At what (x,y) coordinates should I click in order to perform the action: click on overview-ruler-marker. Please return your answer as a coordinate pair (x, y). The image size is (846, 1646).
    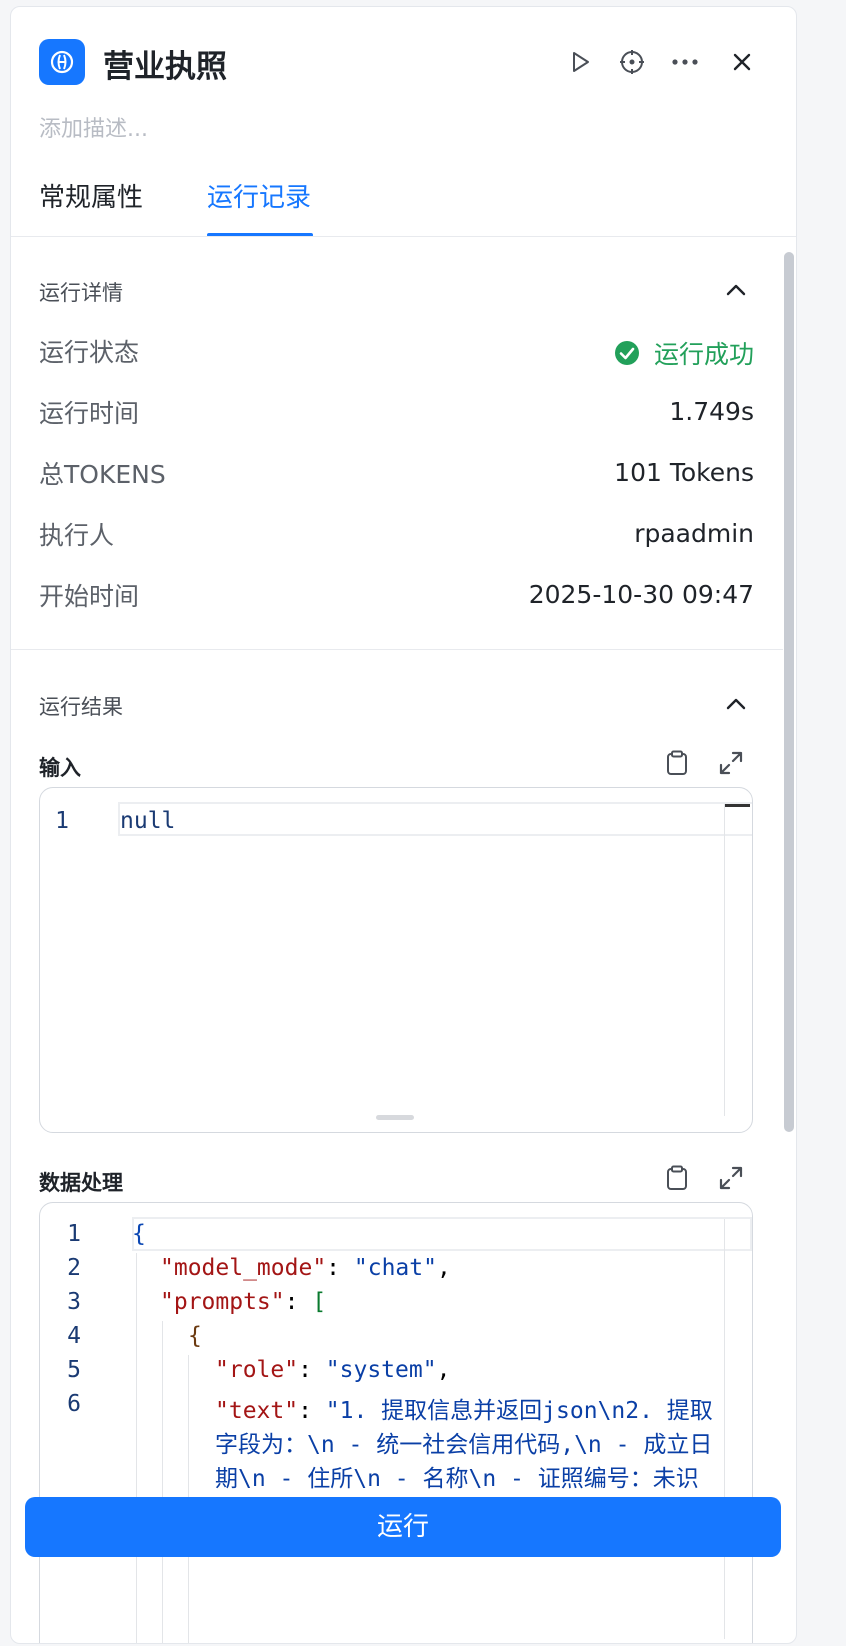
    Looking at the image, I should click on (737, 805).